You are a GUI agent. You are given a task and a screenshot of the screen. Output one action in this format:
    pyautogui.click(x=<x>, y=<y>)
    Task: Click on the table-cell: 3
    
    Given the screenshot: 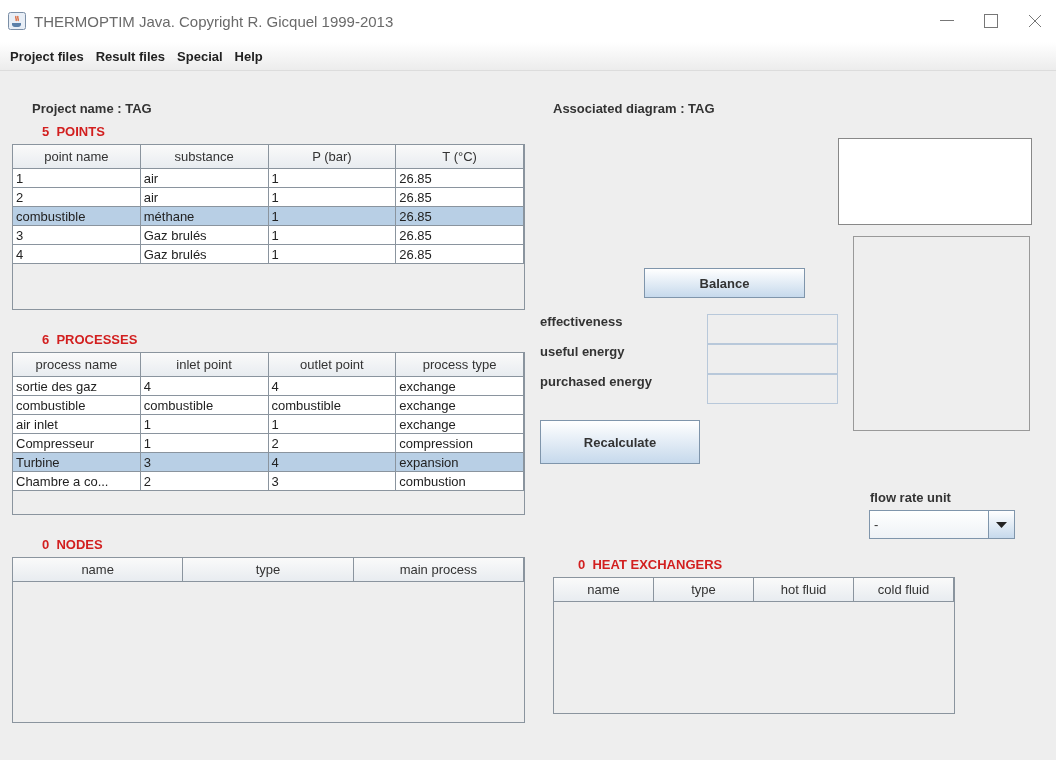 What is the action you would take?
    pyautogui.click(x=332, y=481)
    